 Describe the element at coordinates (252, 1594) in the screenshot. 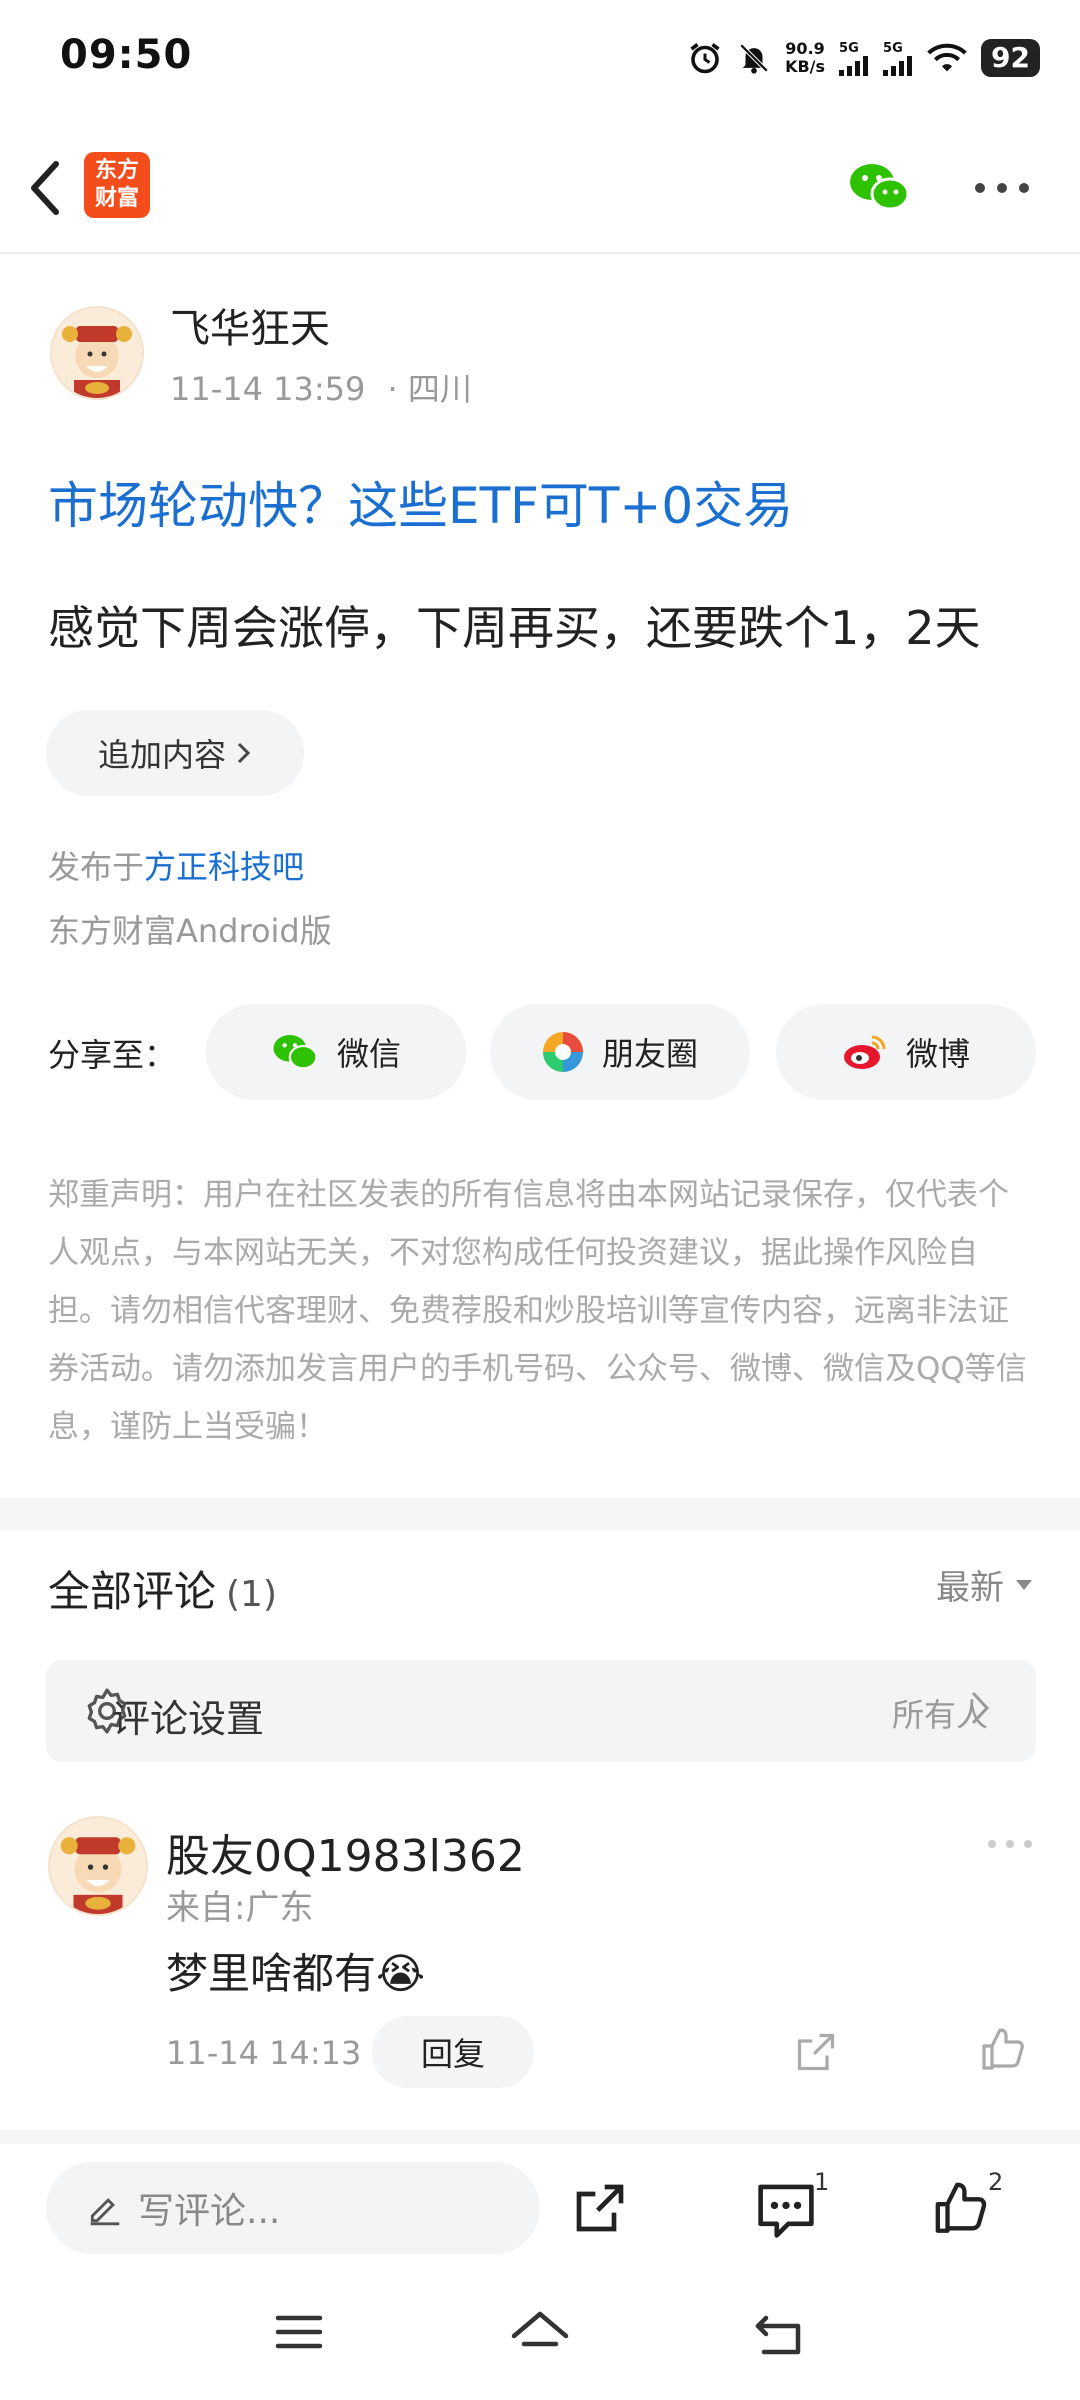

I see `comments-count: (1)` at that location.